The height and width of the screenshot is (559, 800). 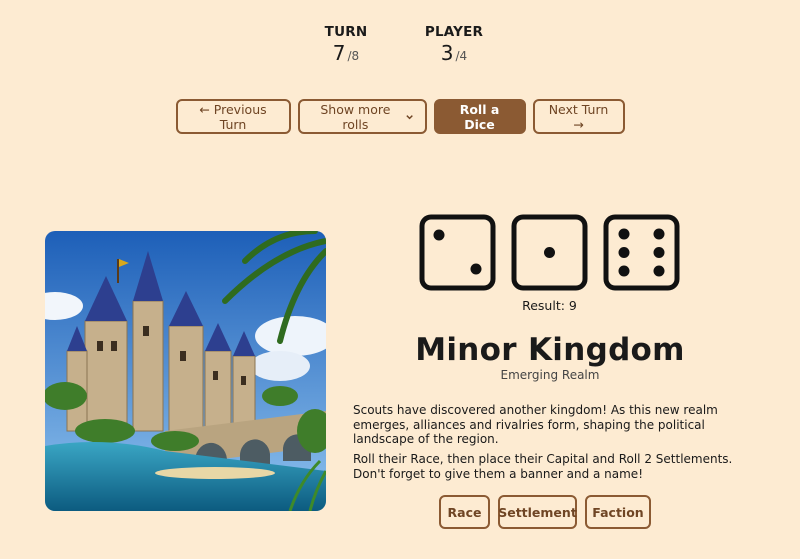 I want to click on card-subtitle: Emerging Realm, so click(x=550, y=375).